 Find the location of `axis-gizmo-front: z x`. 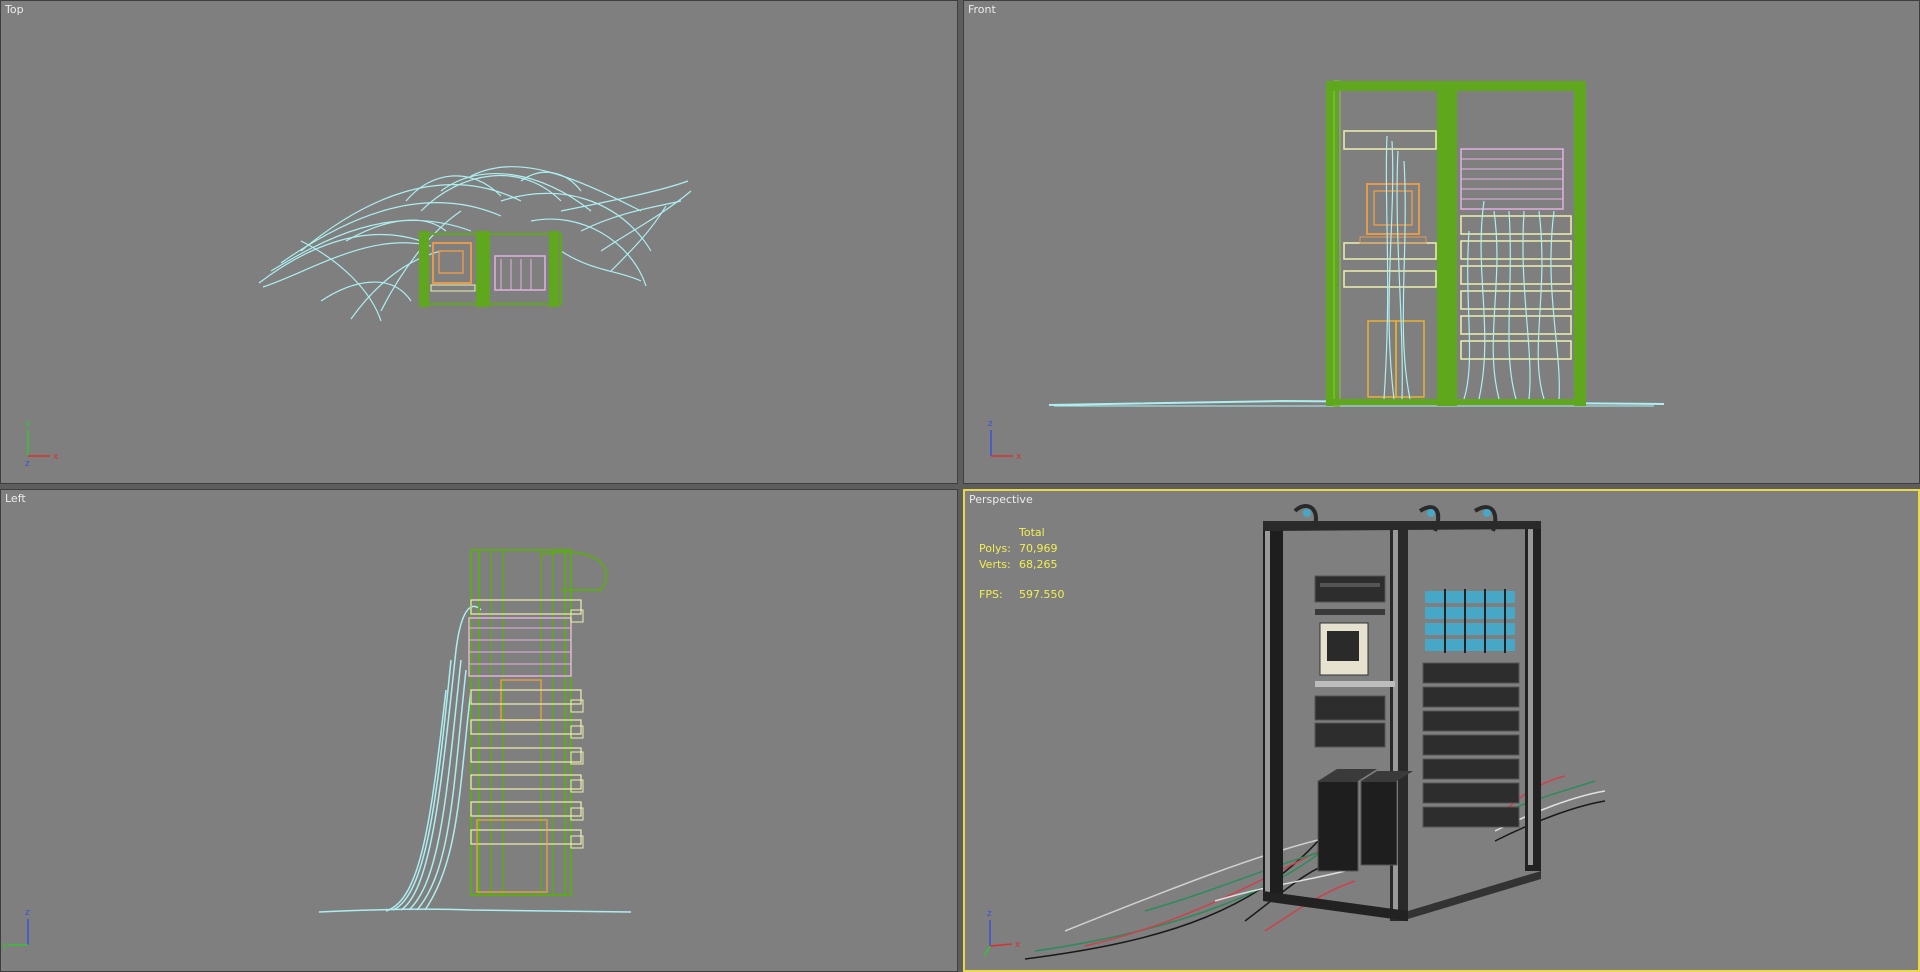

axis-gizmo-front: z x is located at coordinates (1005, 440).